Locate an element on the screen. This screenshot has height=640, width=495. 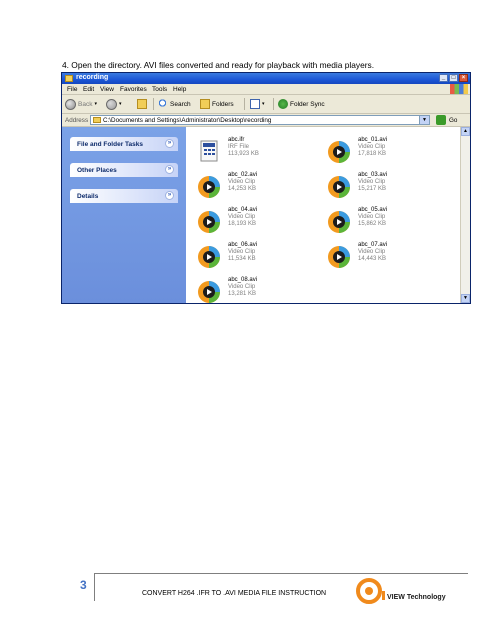
up-folder-button is located at coordinates (142, 104).